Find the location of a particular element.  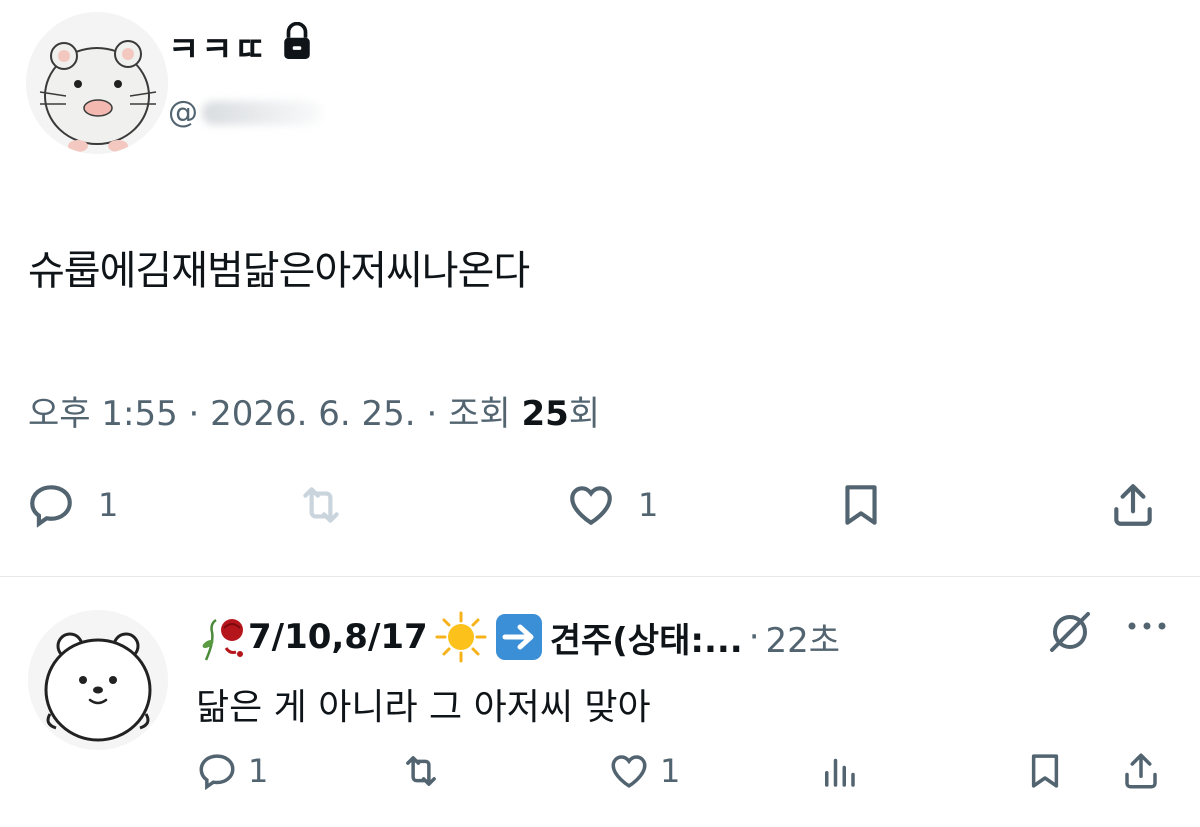

reply-bookmark-button is located at coordinates (1045, 771).